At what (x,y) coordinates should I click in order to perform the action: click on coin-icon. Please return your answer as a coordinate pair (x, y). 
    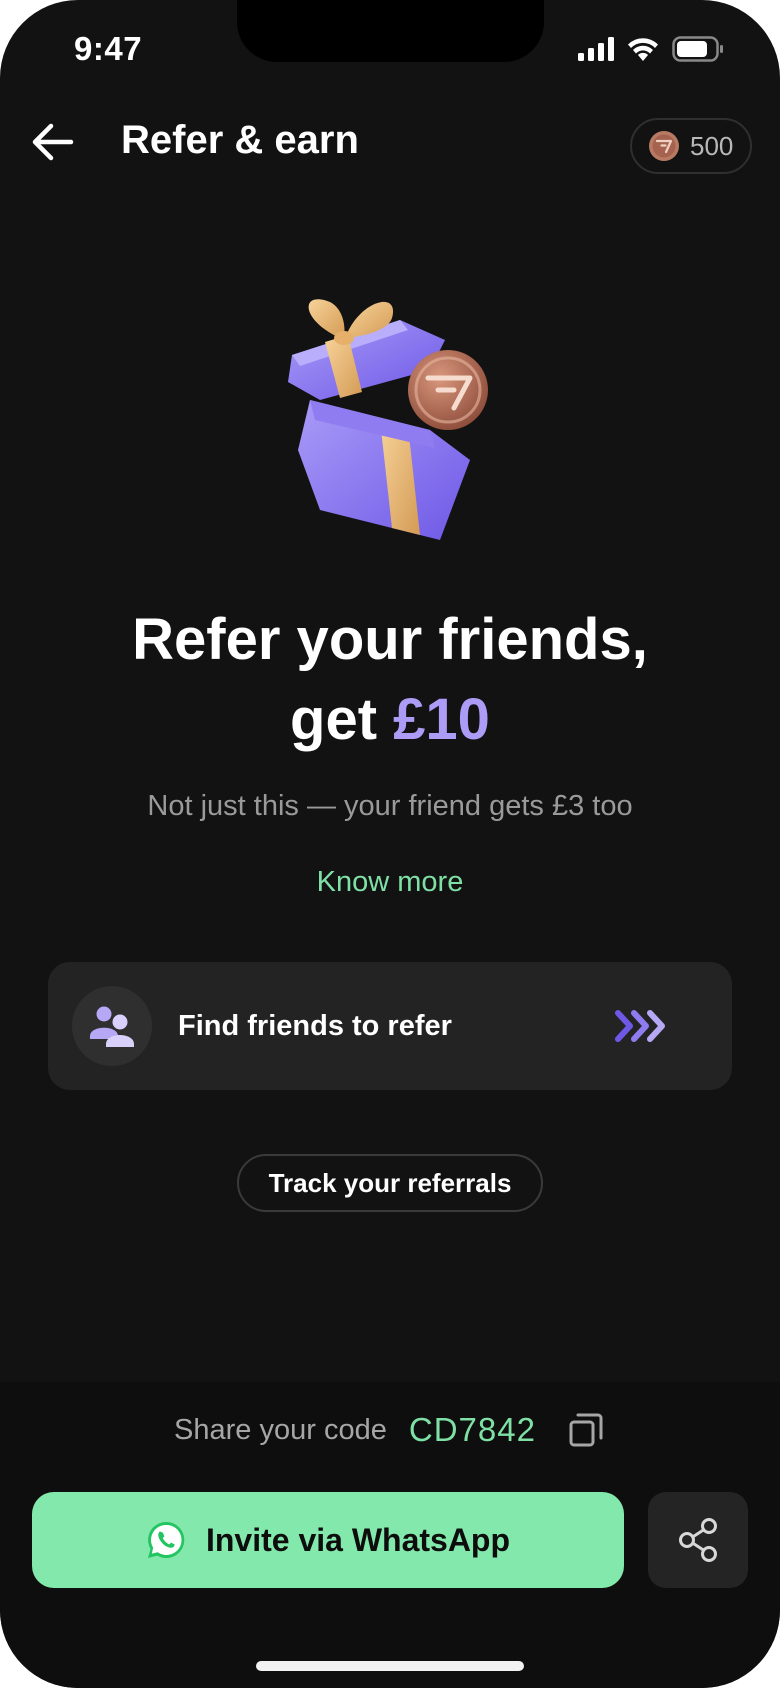
    Looking at the image, I should click on (664, 146).